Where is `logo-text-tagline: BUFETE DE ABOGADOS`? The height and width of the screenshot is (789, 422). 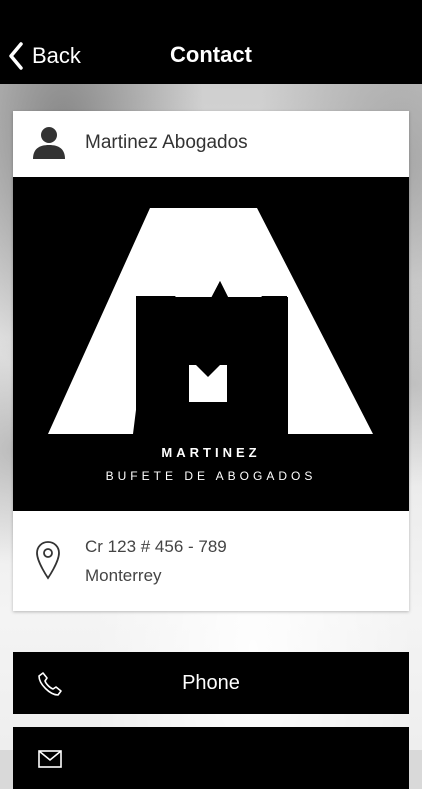
logo-text-tagline: BUFETE DE ABOGADOS is located at coordinates (211, 476).